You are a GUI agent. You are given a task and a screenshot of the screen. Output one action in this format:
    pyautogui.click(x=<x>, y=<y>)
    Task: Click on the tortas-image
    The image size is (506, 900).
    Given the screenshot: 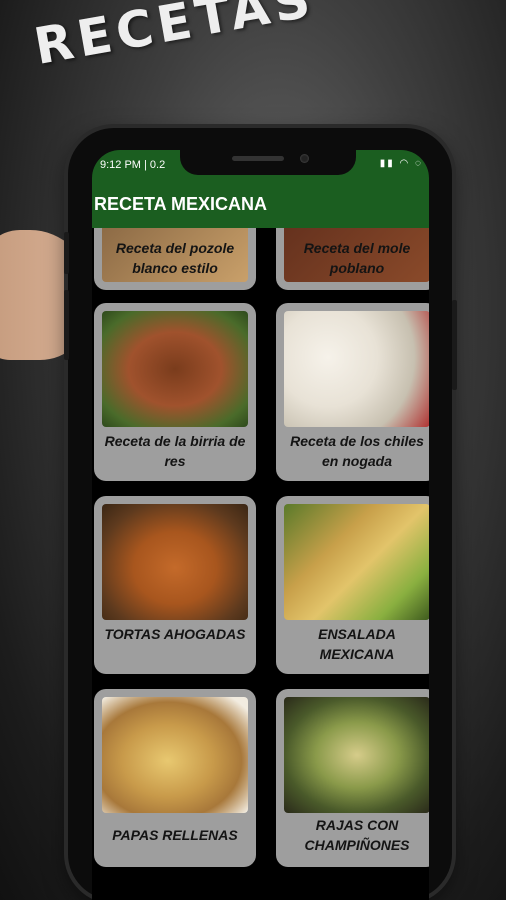 What is the action you would take?
    pyautogui.click(x=175, y=562)
    